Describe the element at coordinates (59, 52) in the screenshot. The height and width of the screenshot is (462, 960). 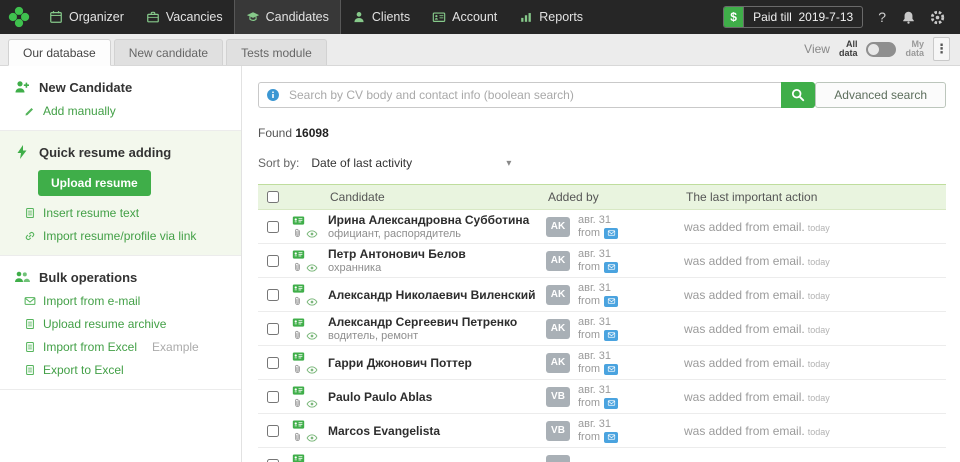
I see `tab-our-database: Our database` at that location.